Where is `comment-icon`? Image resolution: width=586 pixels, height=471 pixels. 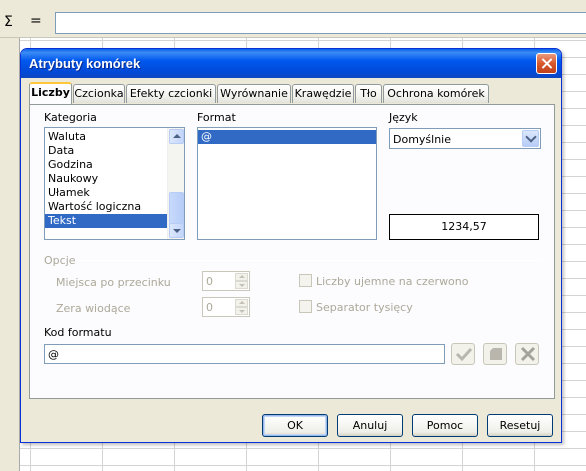 comment-icon is located at coordinates (496, 354).